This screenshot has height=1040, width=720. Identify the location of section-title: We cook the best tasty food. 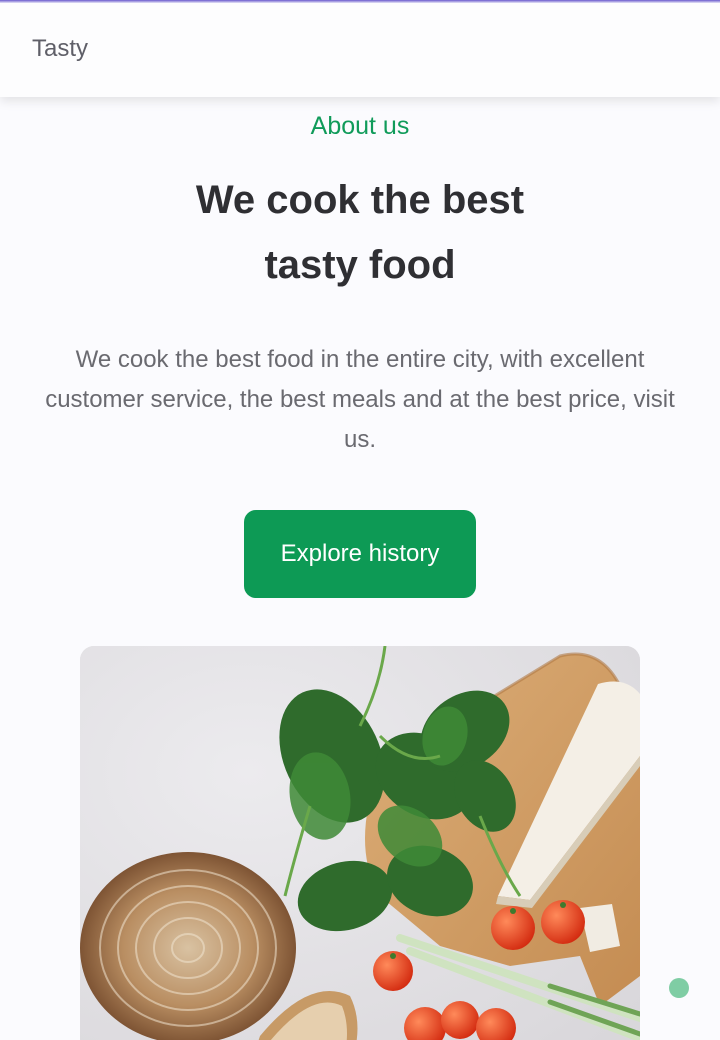
(360, 233).